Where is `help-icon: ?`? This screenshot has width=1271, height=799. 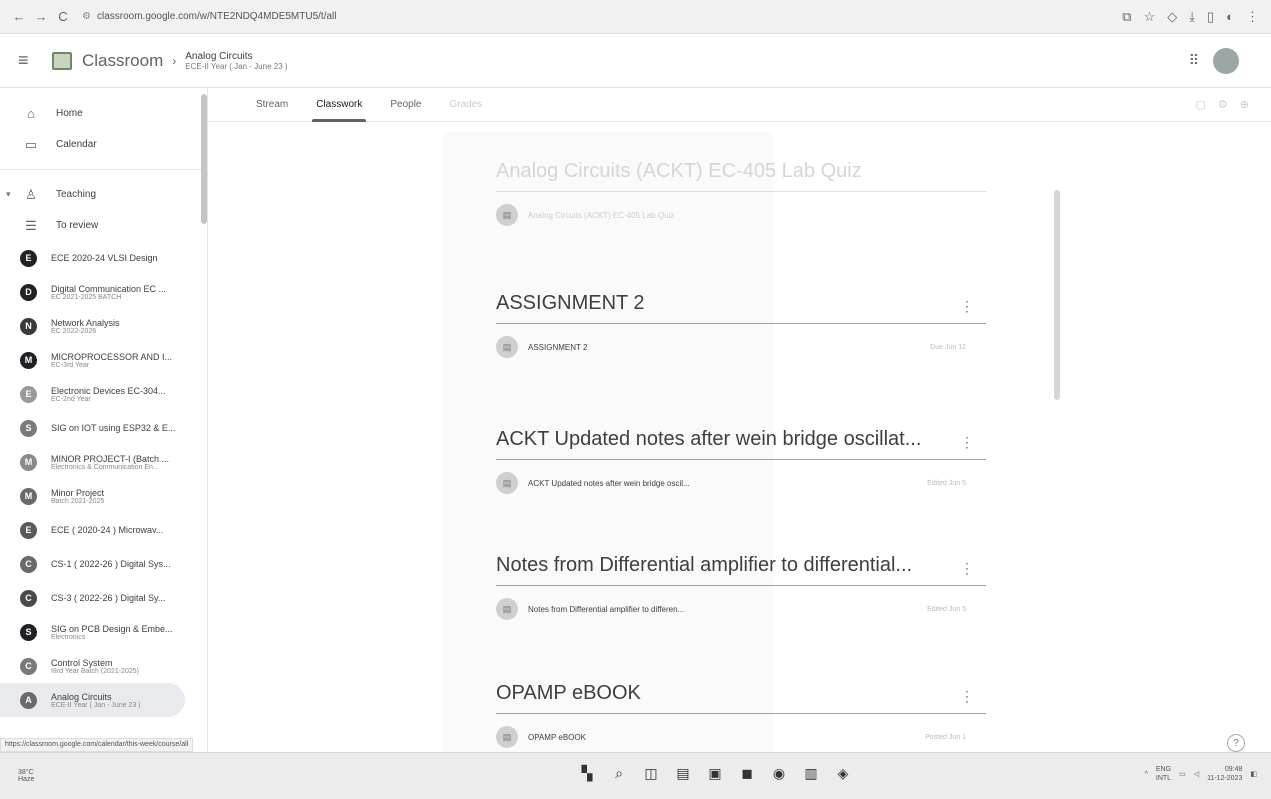
help-icon: ? is located at coordinates (1236, 743).